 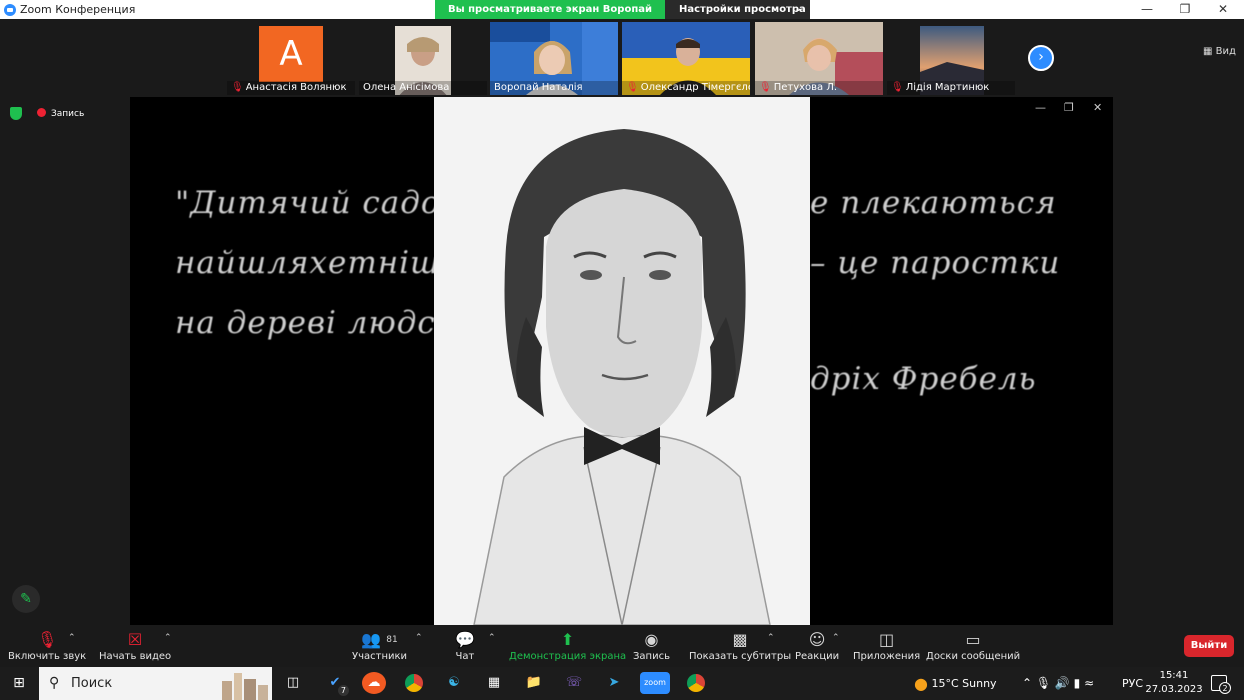 What do you see at coordinates (574, 683) in the screenshot?
I see `viber-icon: ☏` at bounding box center [574, 683].